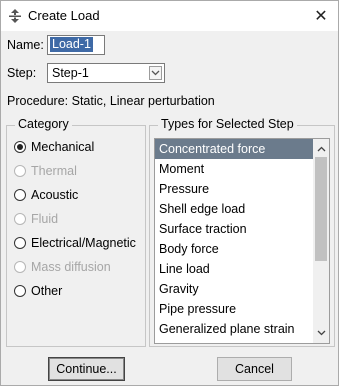 The width and height of the screenshot is (339, 386). I want to click on name-label: Name:, so click(25, 45).